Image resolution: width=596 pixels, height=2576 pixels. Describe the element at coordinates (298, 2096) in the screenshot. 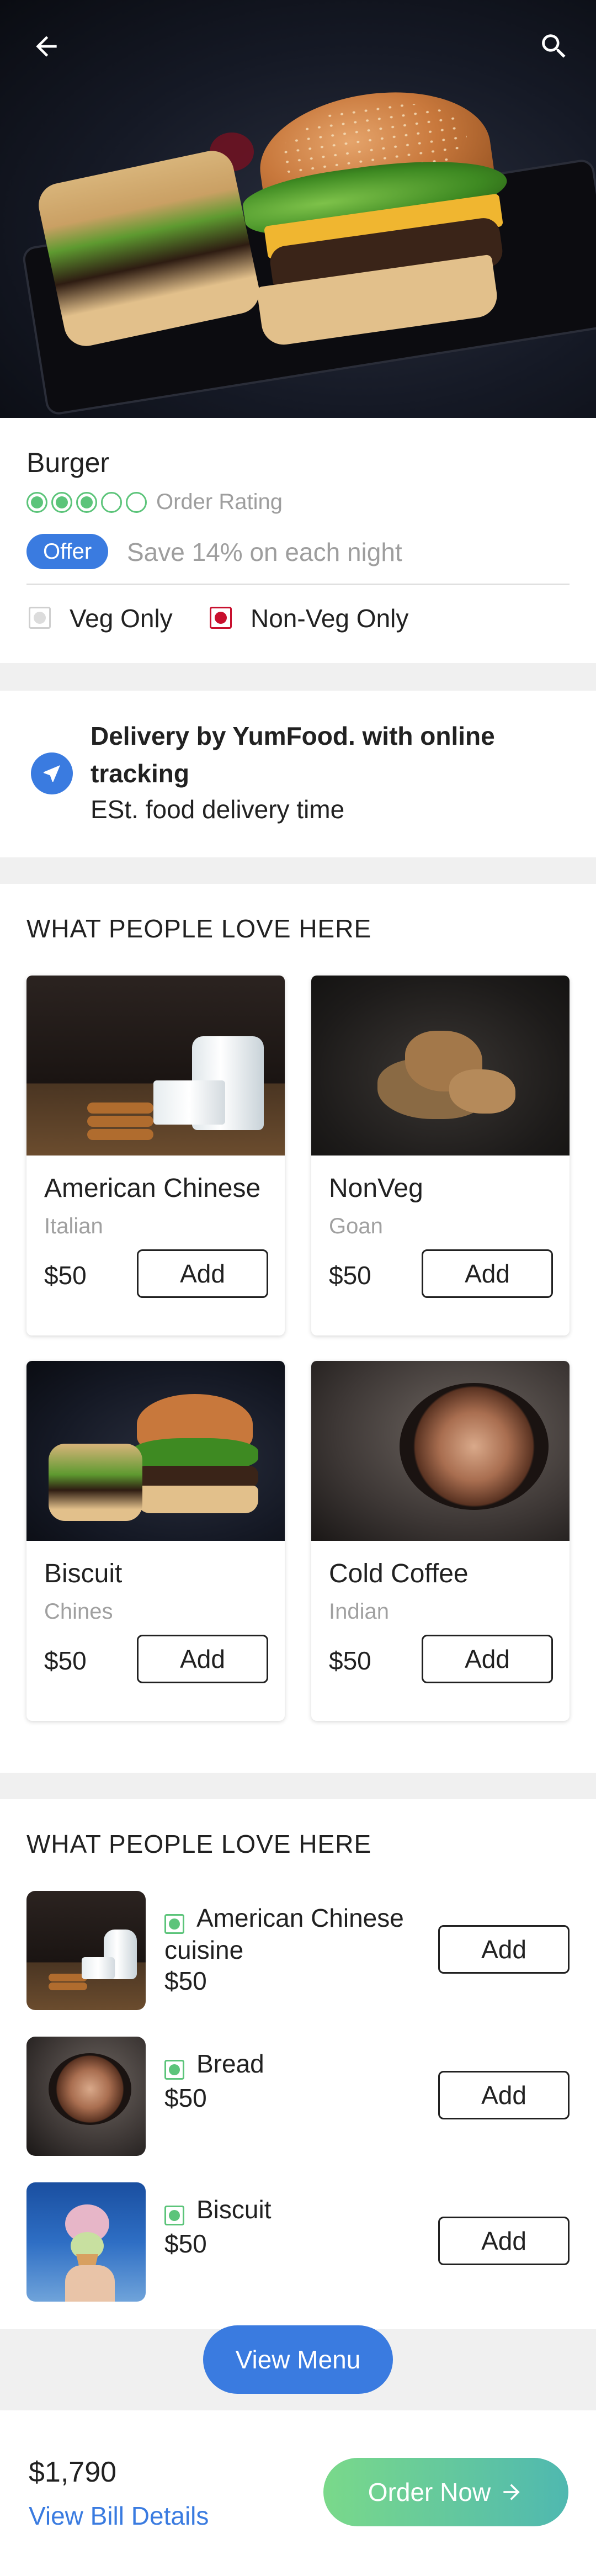

I see `list-item: Bread $50 Add` at that location.